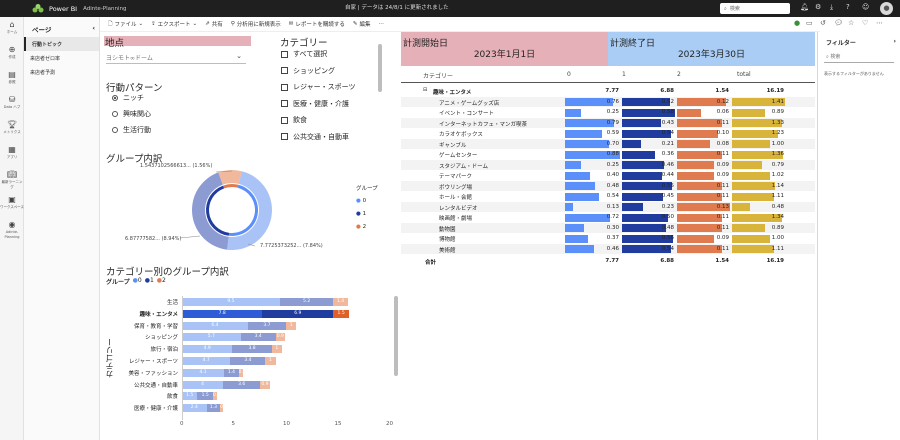 The height and width of the screenshot is (440, 900). Describe the element at coordinates (12, 131) in the screenshot. I see `nav-item-4: 🏆︎ メトリクス` at that location.